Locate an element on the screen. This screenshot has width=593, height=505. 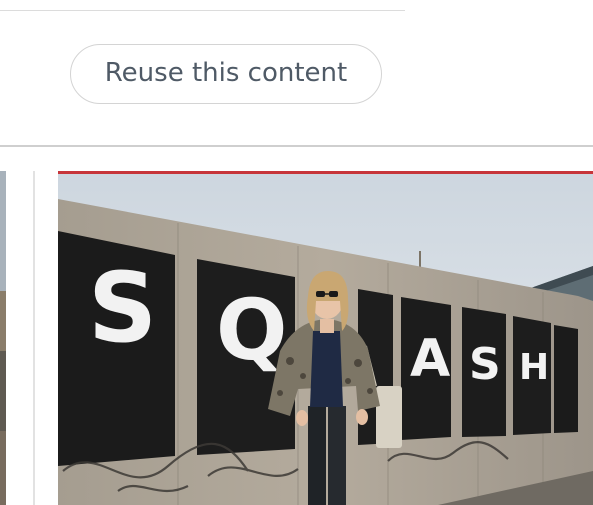
poster-letter-s: S is located at coordinates (122, 308).